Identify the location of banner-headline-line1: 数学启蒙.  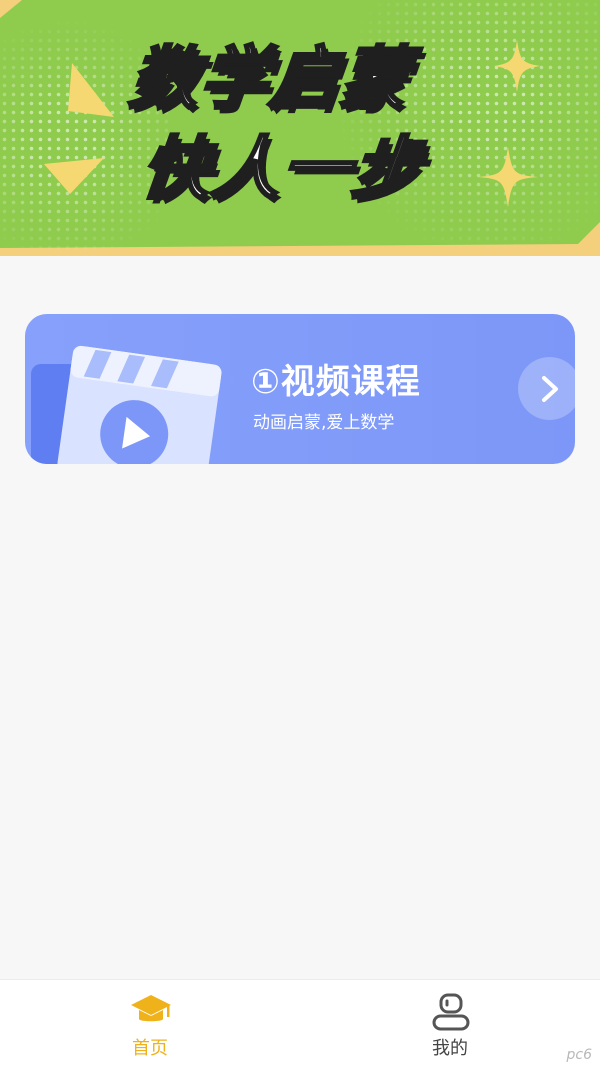
(269, 80).